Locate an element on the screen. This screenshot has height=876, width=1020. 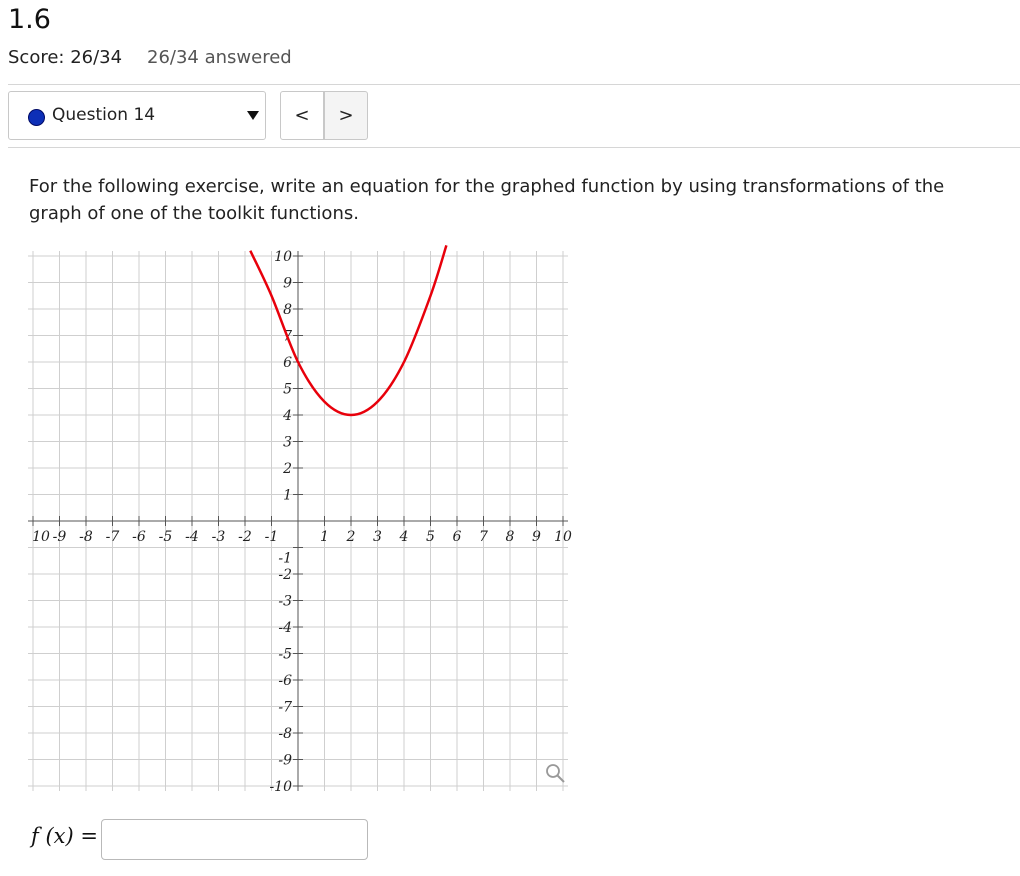
y-tick-label: -7 is located at coordinates (285, 708).